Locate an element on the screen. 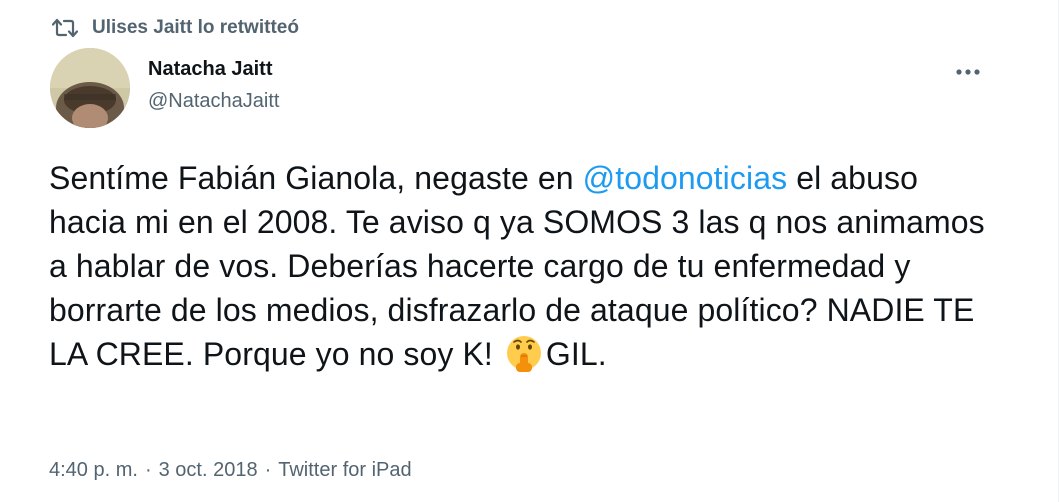 The width and height of the screenshot is (1059, 502). shushing-face-emoji-icon is located at coordinates (524, 353).